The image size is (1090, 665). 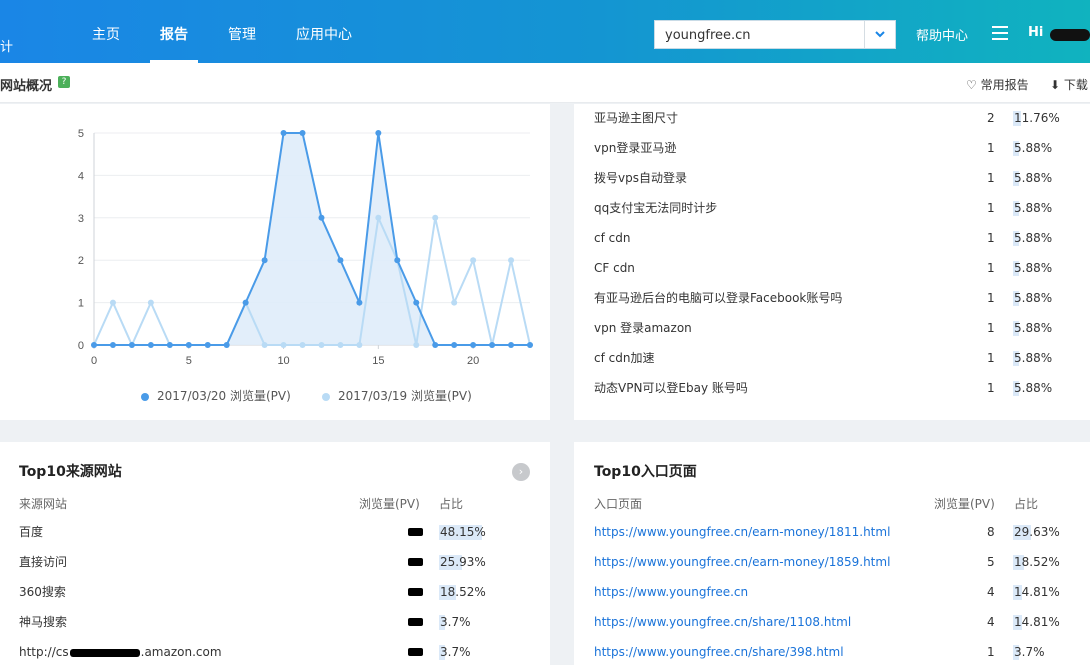 What do you see at coordinates (521, 472) in the screenshot?
I see `chevron-right-icon: ›` at bounding box center [521, 472].